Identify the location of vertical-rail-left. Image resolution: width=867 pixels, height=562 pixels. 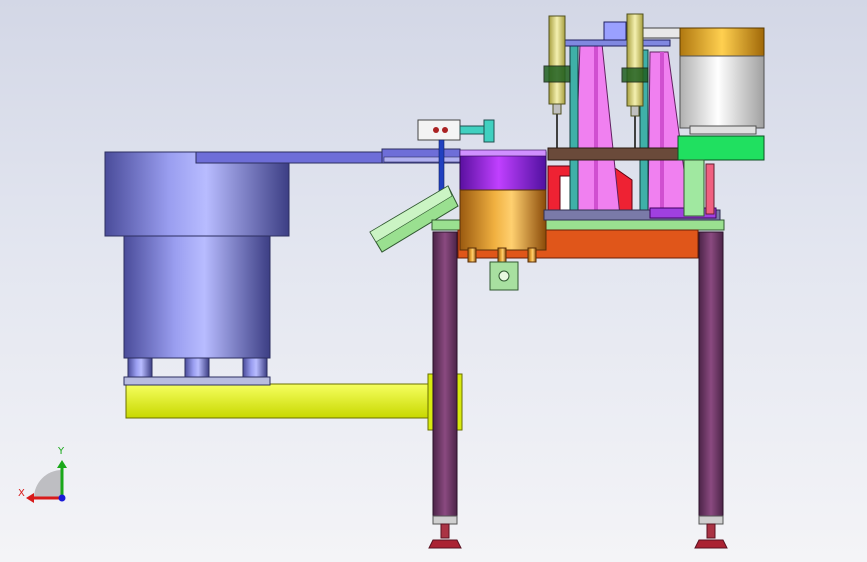
(574, 130).